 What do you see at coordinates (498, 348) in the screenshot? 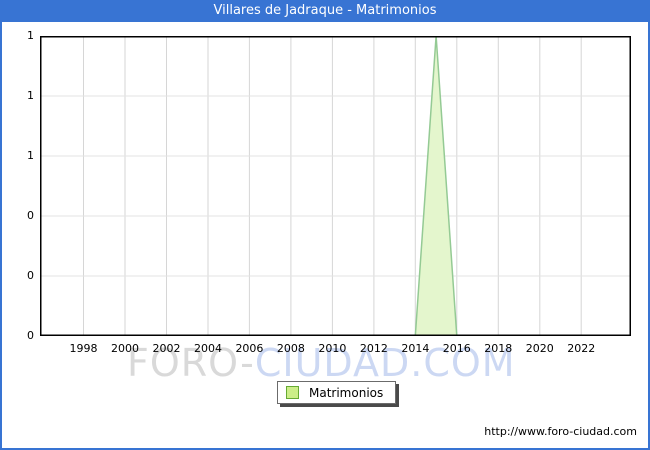
I see `x-tick-label: 2018` at bounding box center [498, 348].